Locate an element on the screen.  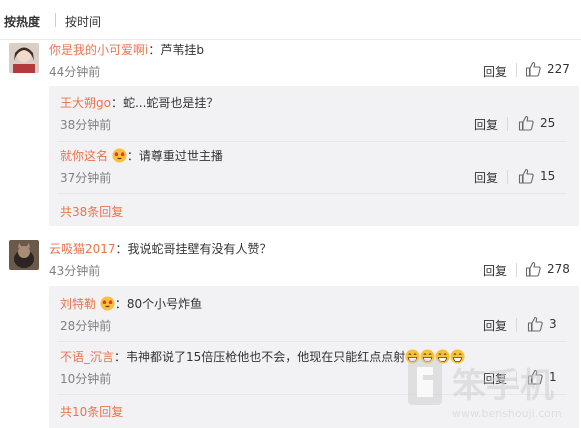
svg-text: www.benshouji.com is located at coordinates (507, 413).